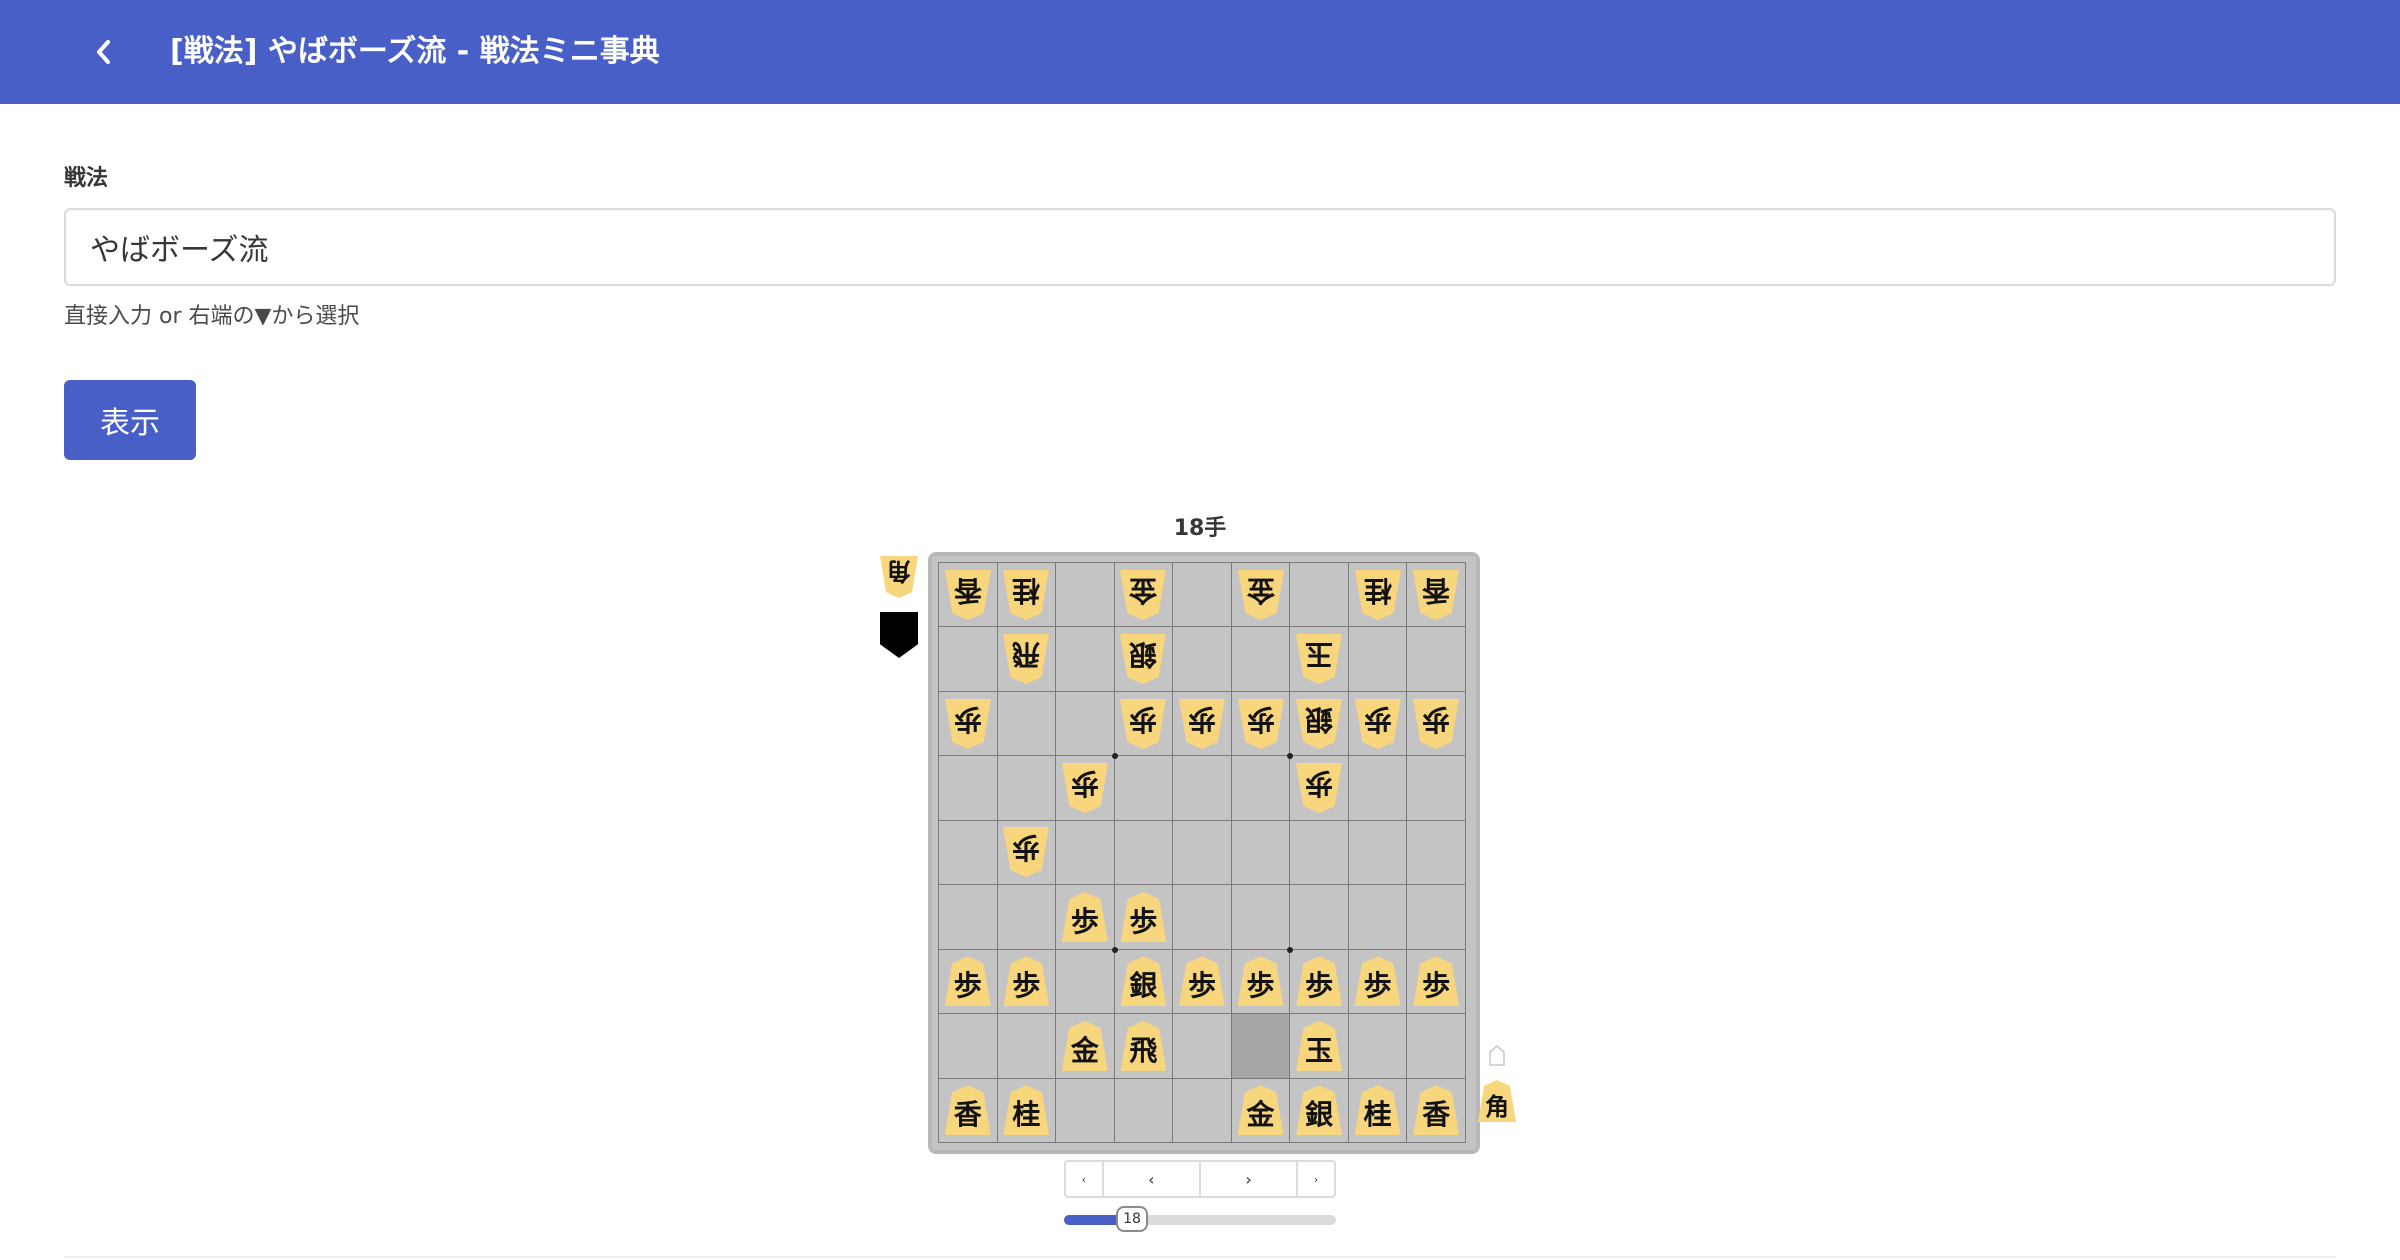 Image resolution: width=2400 pixels, height=1260 pixels. I want to click on board-cell-last-move, so click(1261, 1046).